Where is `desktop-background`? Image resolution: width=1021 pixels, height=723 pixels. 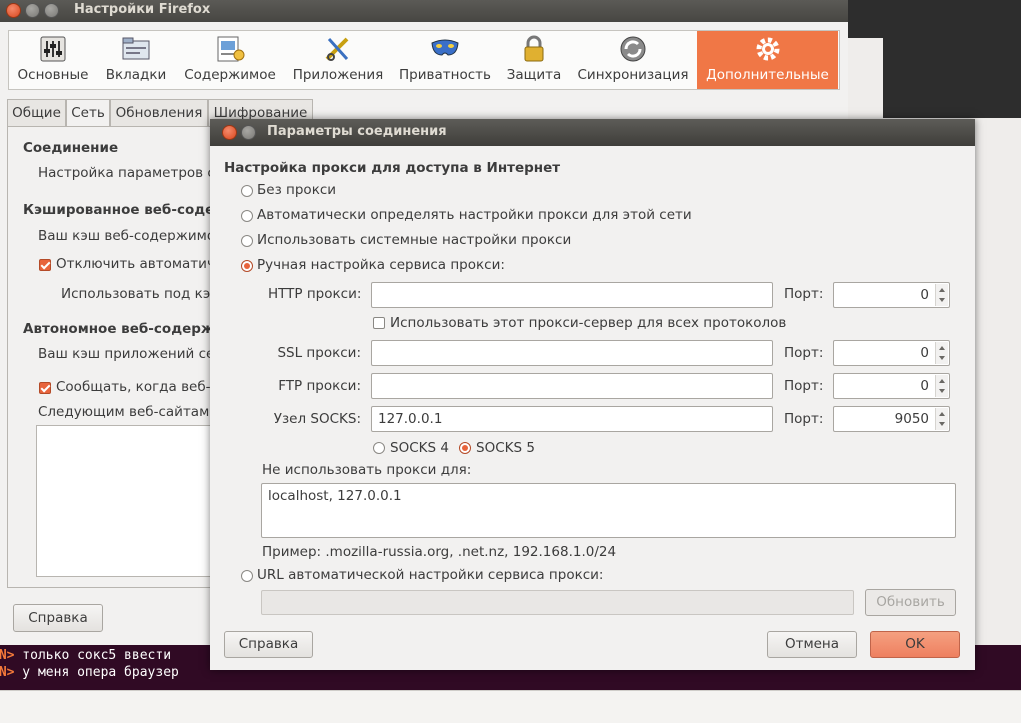 desktop-background is located at coordinates (934, 19).